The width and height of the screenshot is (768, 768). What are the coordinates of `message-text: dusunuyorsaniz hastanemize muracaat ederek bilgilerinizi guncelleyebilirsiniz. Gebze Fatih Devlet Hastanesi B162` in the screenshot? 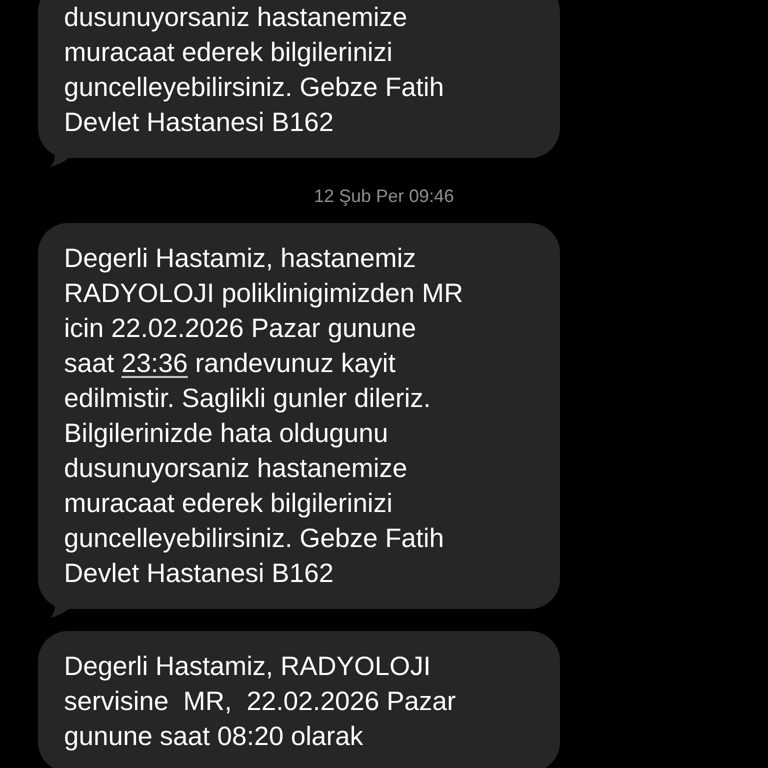 It's located at (255, 70).